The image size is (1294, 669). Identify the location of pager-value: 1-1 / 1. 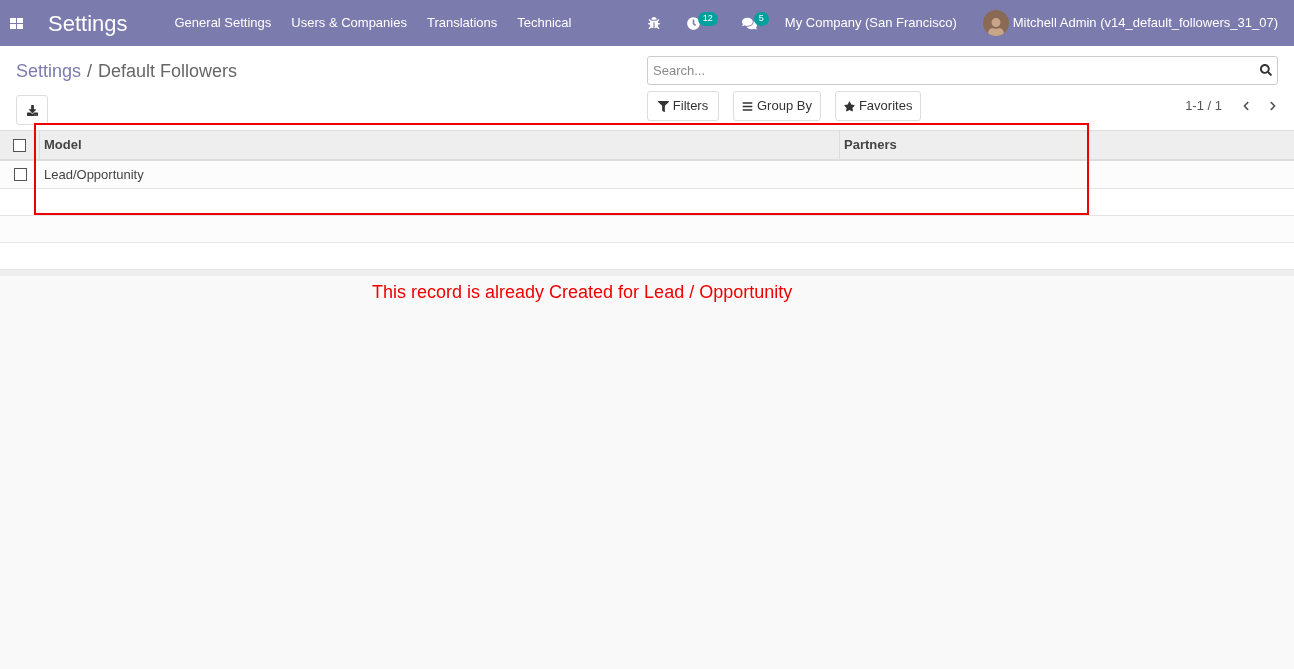
(1203, 106).